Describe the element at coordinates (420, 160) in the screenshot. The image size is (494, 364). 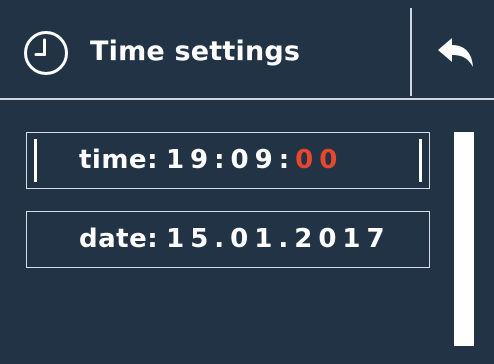
I see `field-cursor-right` at that location.